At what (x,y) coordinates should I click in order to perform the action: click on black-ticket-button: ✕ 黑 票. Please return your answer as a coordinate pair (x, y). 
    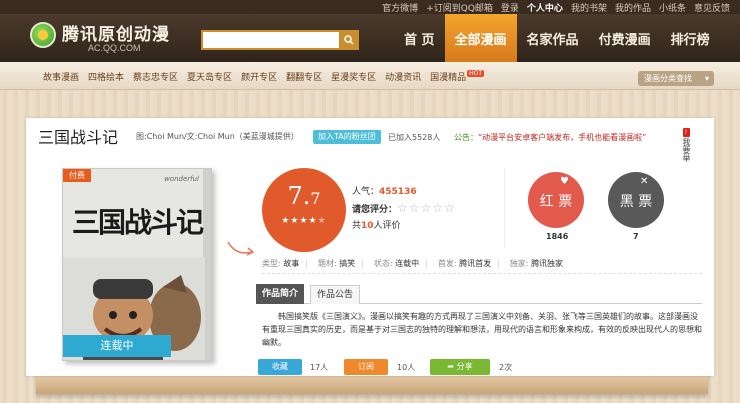
    Looking at the image, I should click on (636, 200).